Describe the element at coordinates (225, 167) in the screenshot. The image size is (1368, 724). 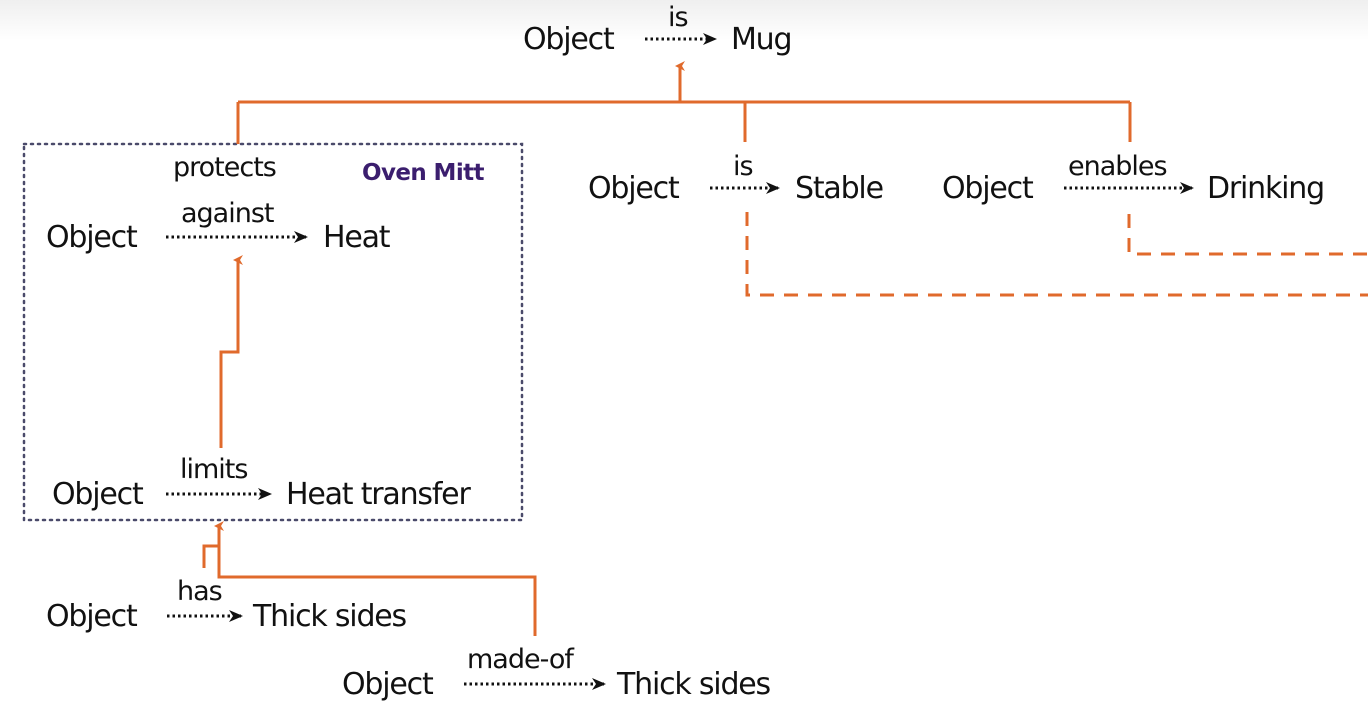
I see `relation-label-heat-line1: protects` at that location.